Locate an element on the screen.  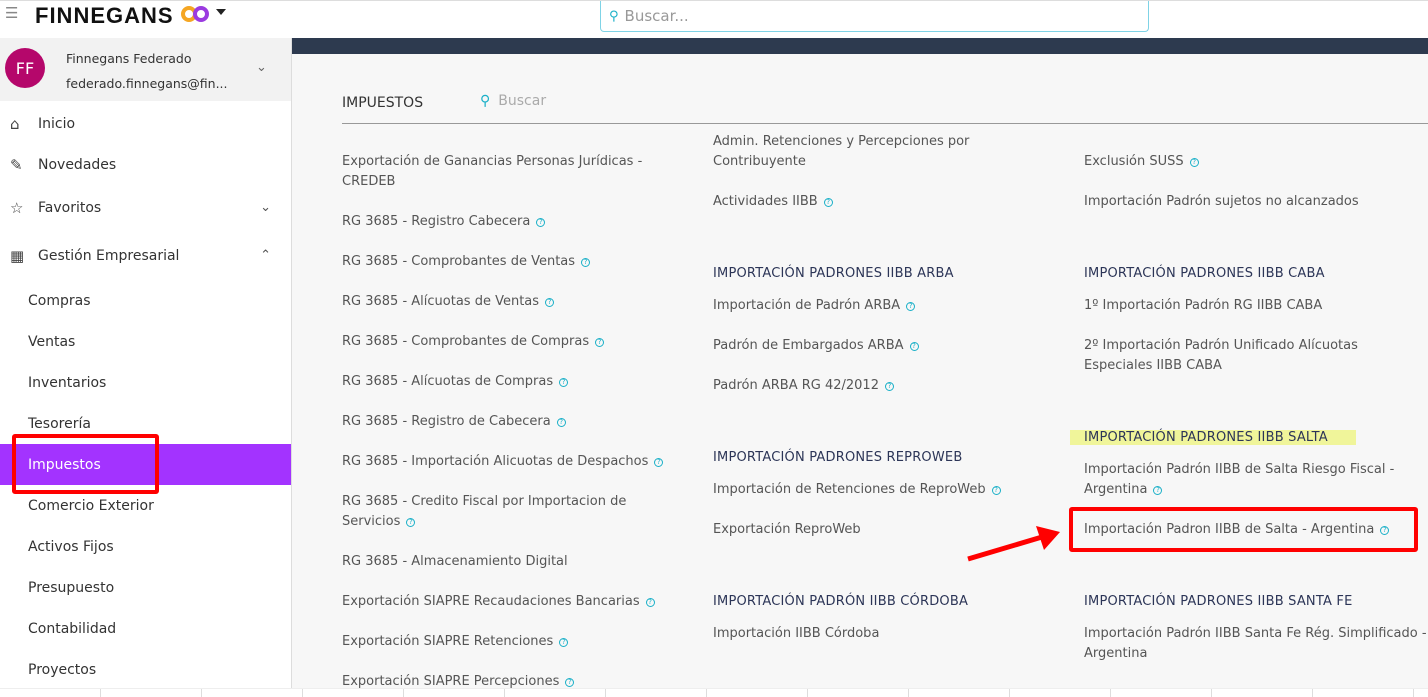
star-icon: ☆ is located at coordinates (17, 207).